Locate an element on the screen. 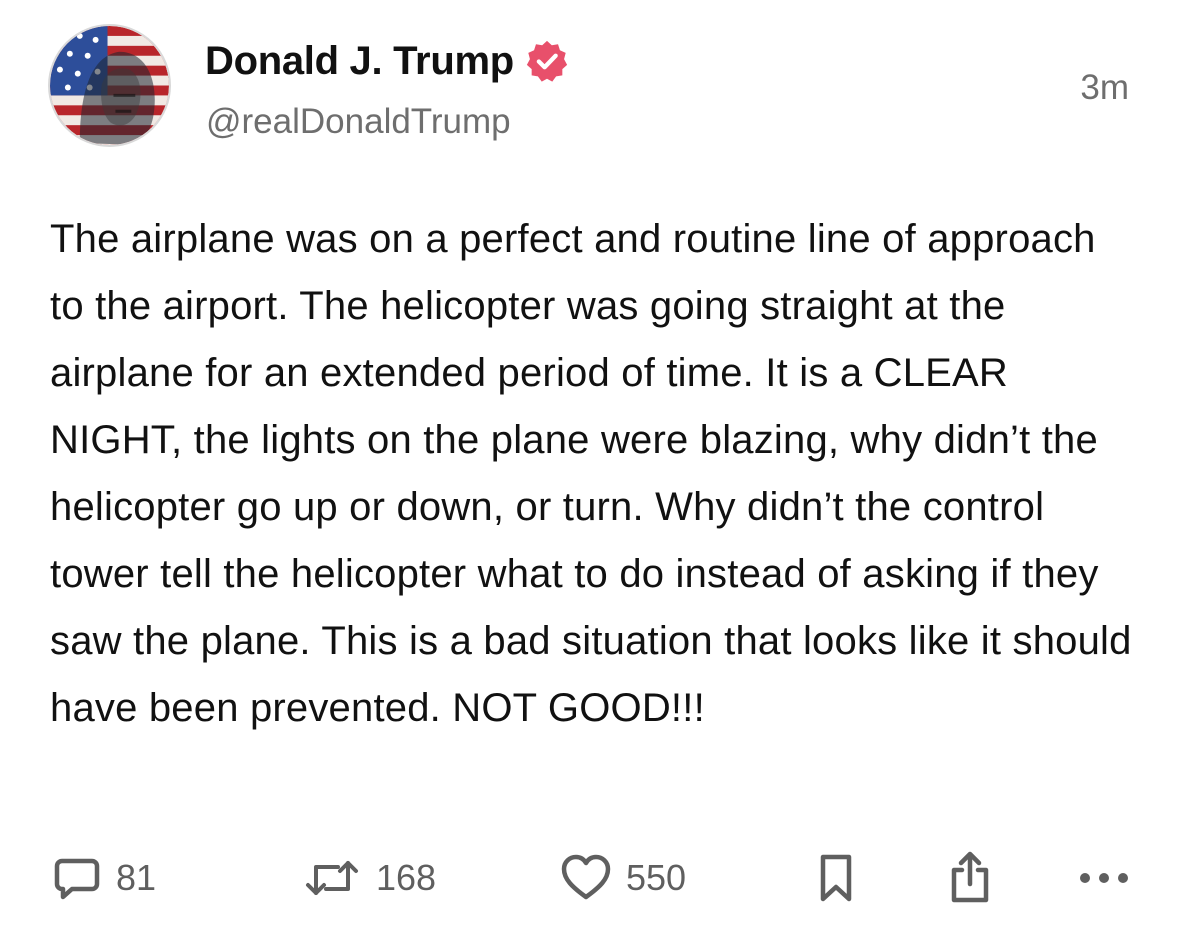 Image resolution: width=1179 pixels, height=940 pixels. more-icon is located at coordinates (1104, 878).